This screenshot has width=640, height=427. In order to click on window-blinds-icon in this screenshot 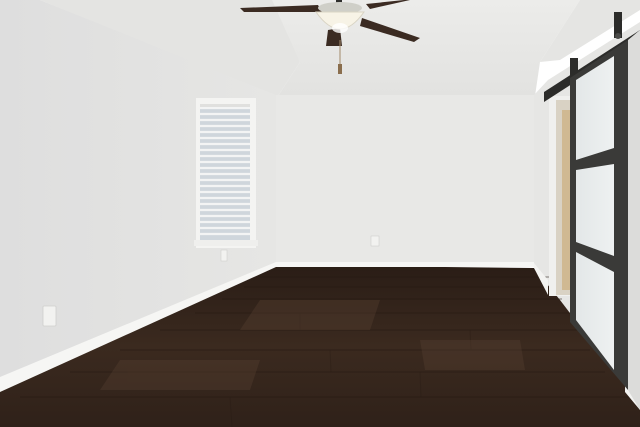, I will do `click(226, 173)`.